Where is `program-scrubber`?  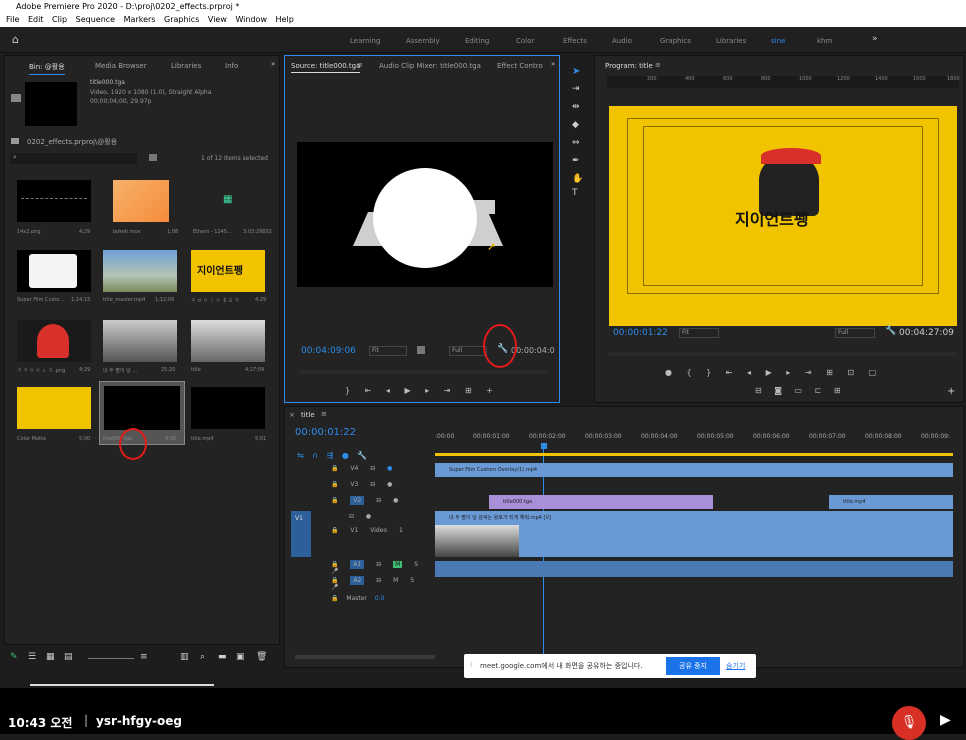 program-scrubber is located at coordinates (783, 354).